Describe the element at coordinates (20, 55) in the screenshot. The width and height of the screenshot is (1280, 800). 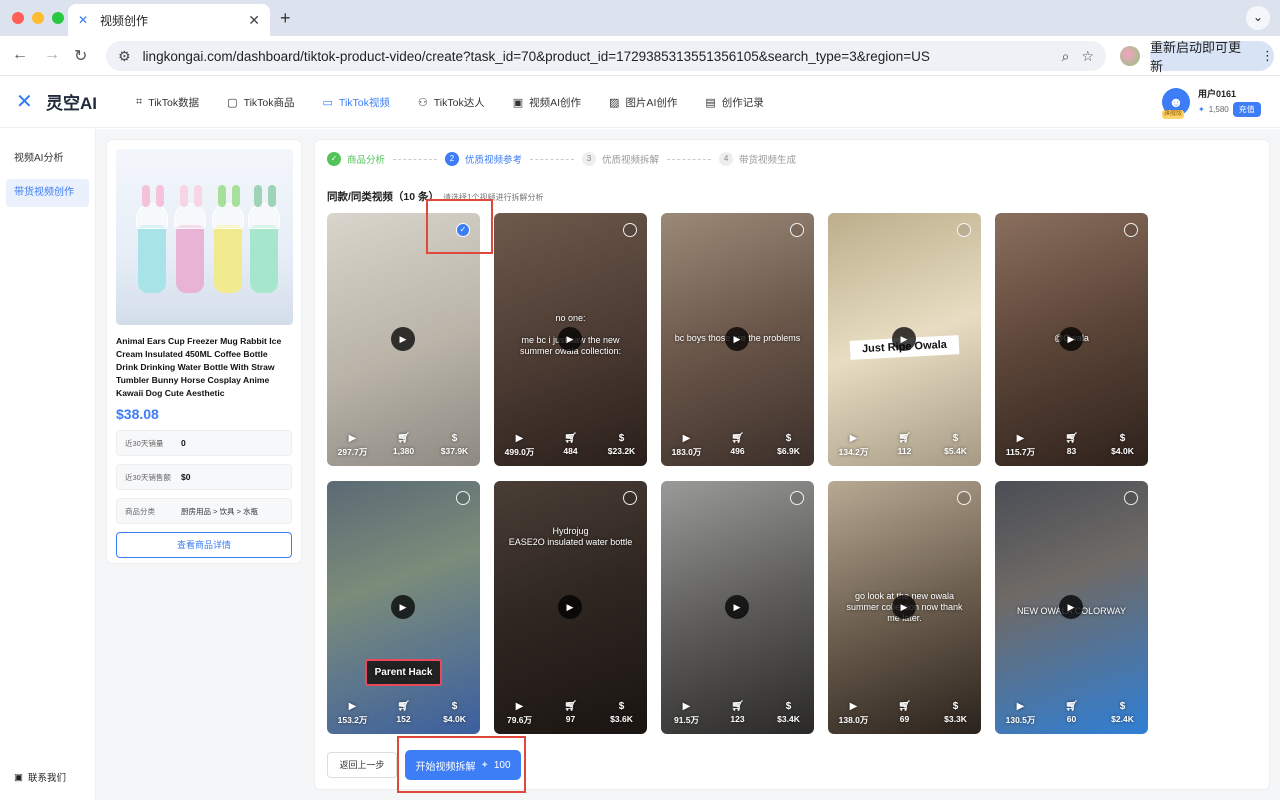
I see `back-icon: ←` at that location.